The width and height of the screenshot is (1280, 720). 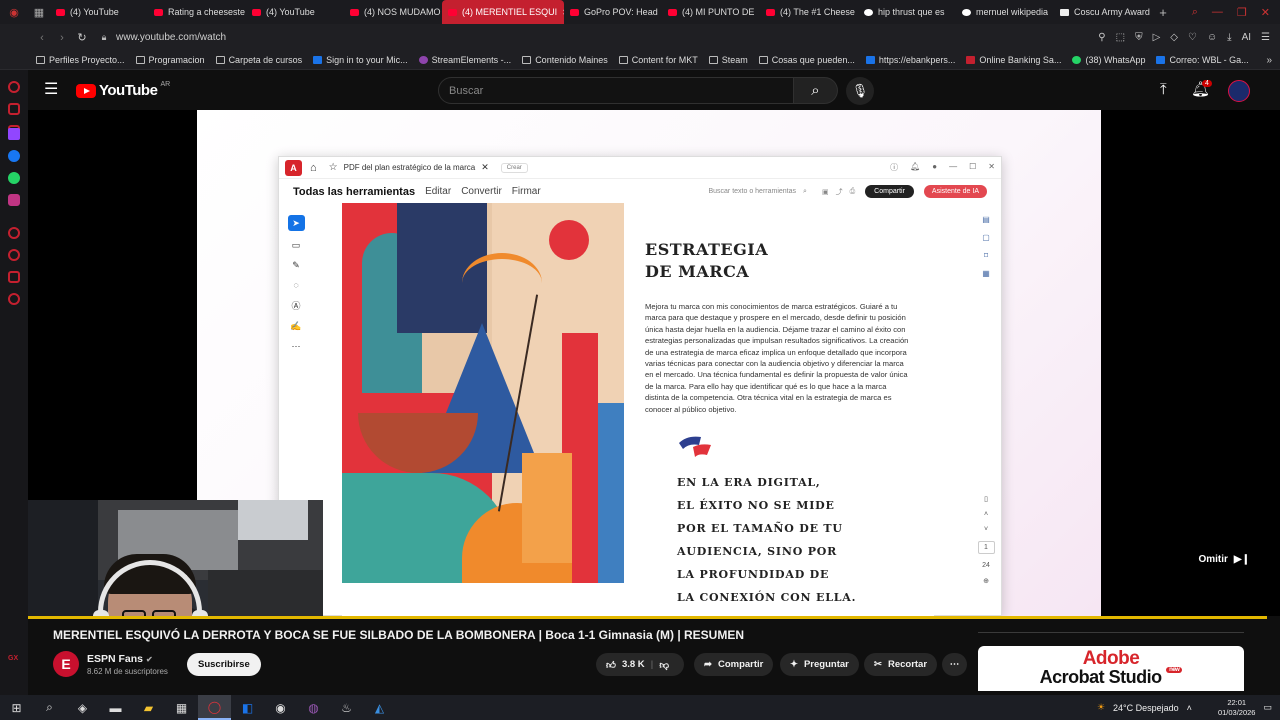 I want to click on pin-icon: ⚲, so click(x=1101, y=37).